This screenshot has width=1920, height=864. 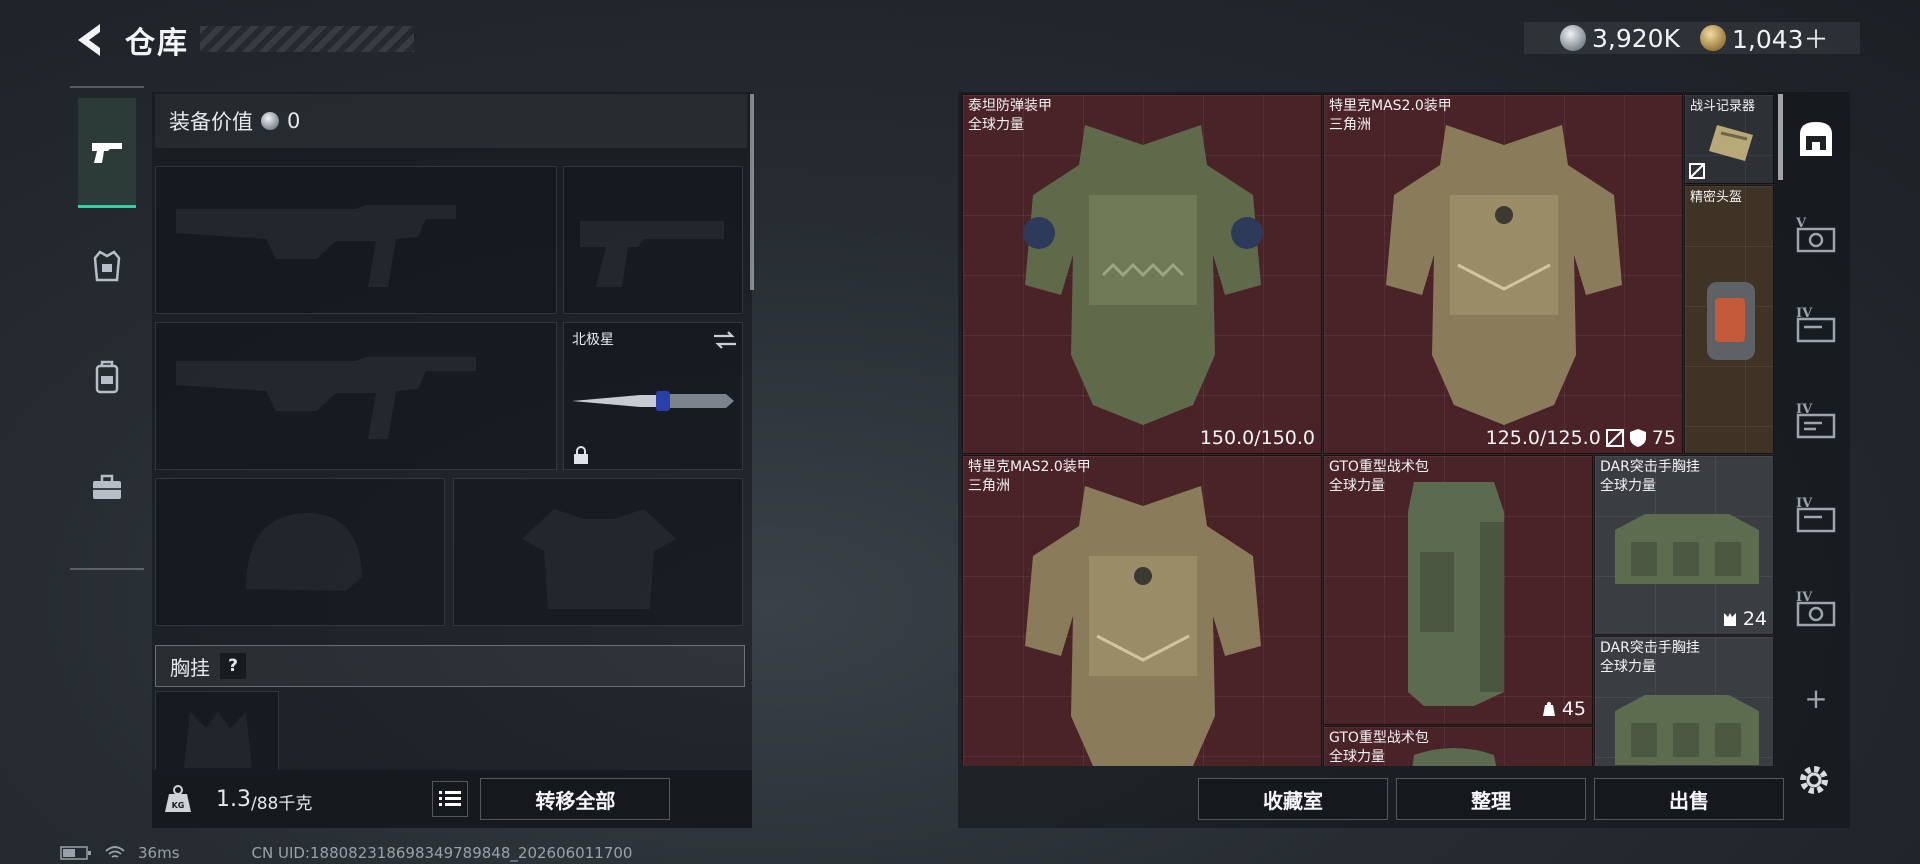 I want to click on container-tab-v: V, so click(x=1816, y=235).